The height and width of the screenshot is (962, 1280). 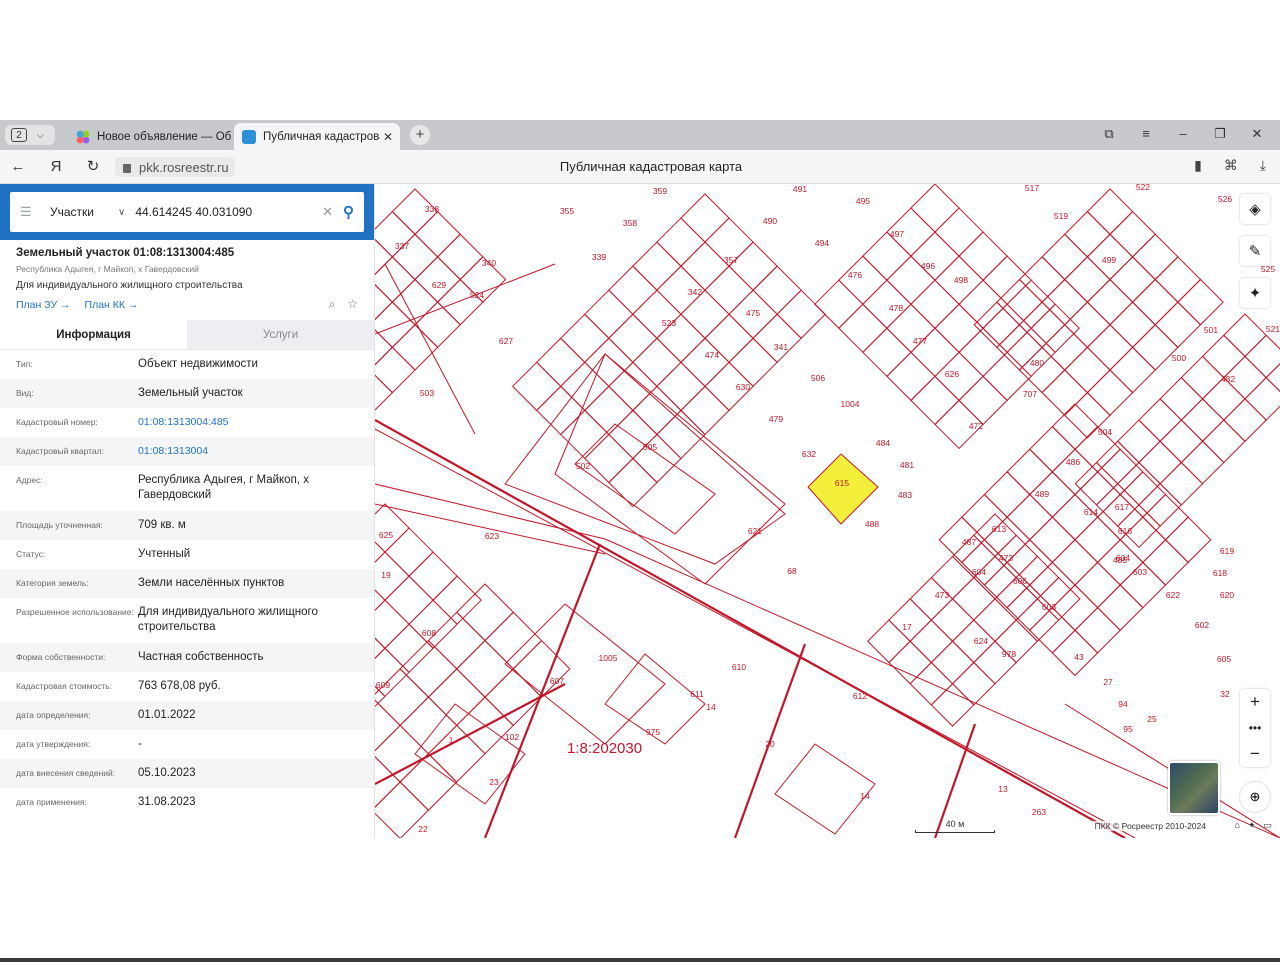 I want to click on search-type-select: Участки, so click(x=84, y=212).